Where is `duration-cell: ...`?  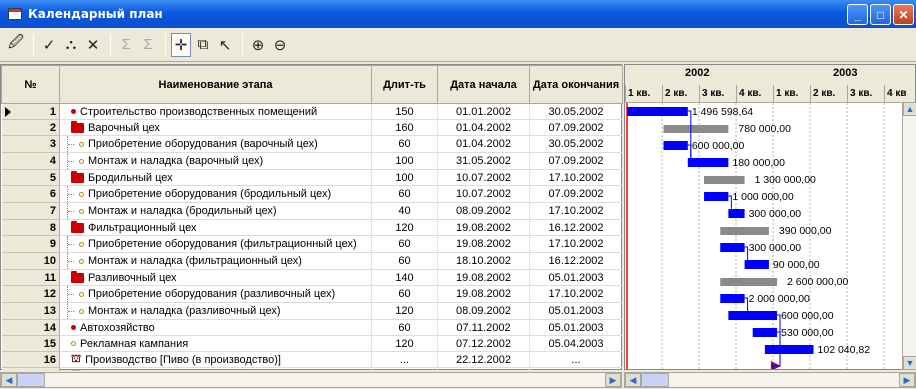 duration-cell: ... is located at coordinates (404, 359).